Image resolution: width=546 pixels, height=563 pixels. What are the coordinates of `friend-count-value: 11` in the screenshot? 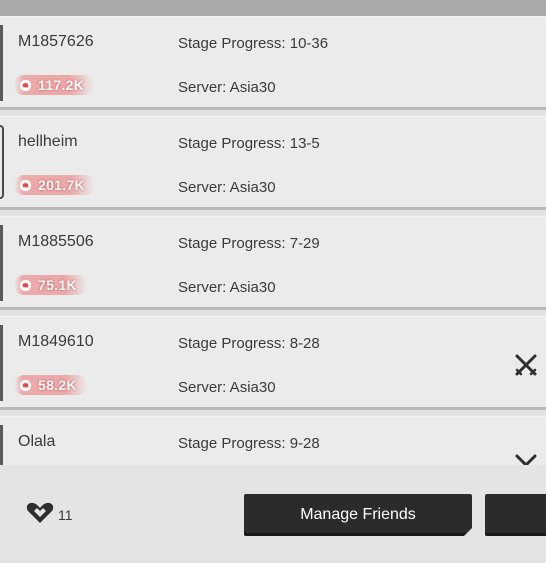 It's located at (65, 514).